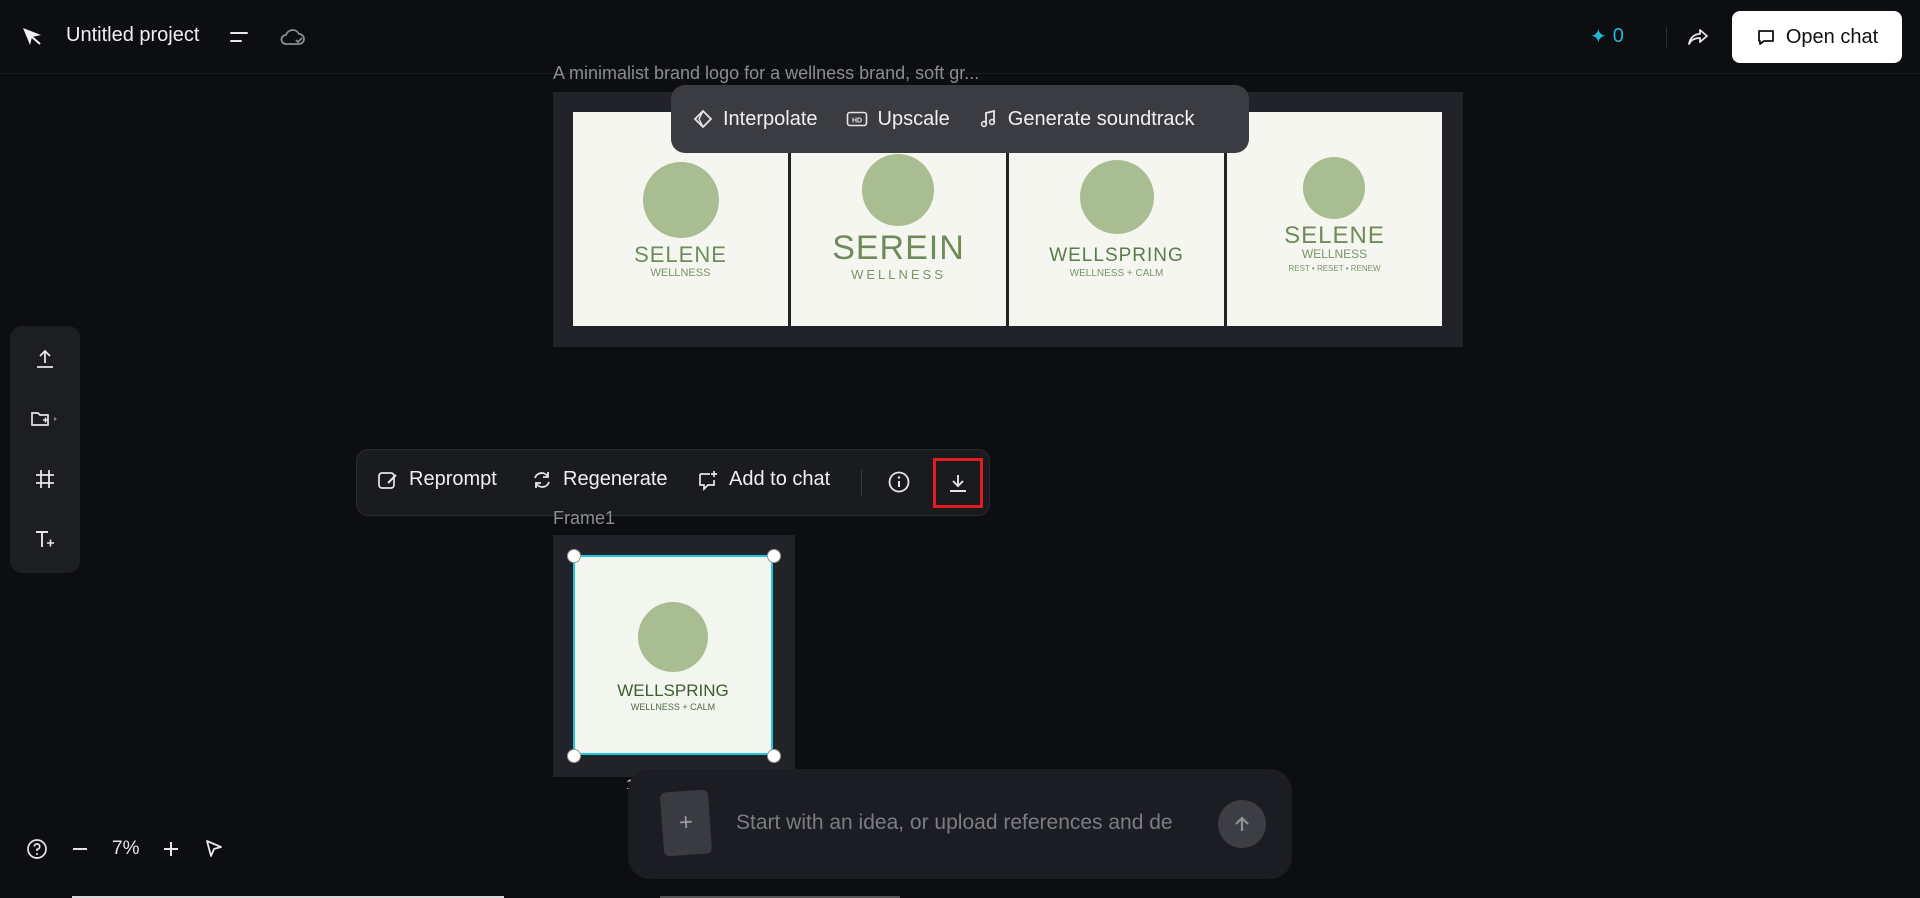 Image resolution: width=1920 pixels, height=898 pixels. I want to click on toolbar-divider, so click(861, 483).